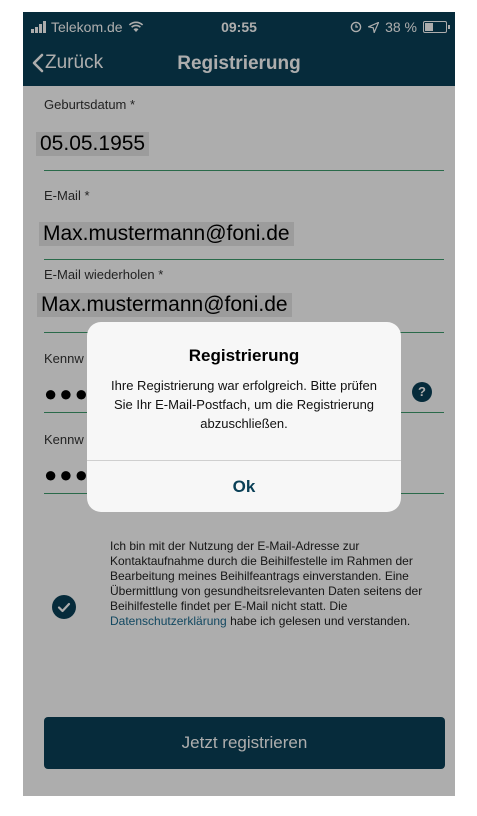  Describe the element at coordinates (244, 355) in the screenshot. I see `alert-title: Registrierung` at that location.